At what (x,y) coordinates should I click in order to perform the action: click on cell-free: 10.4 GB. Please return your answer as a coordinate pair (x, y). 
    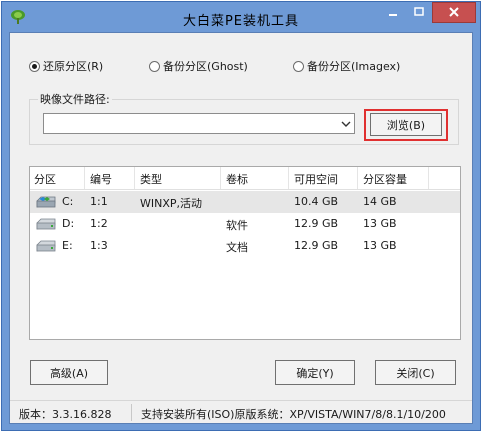
    Looking at the image, I should click on (316, 201).